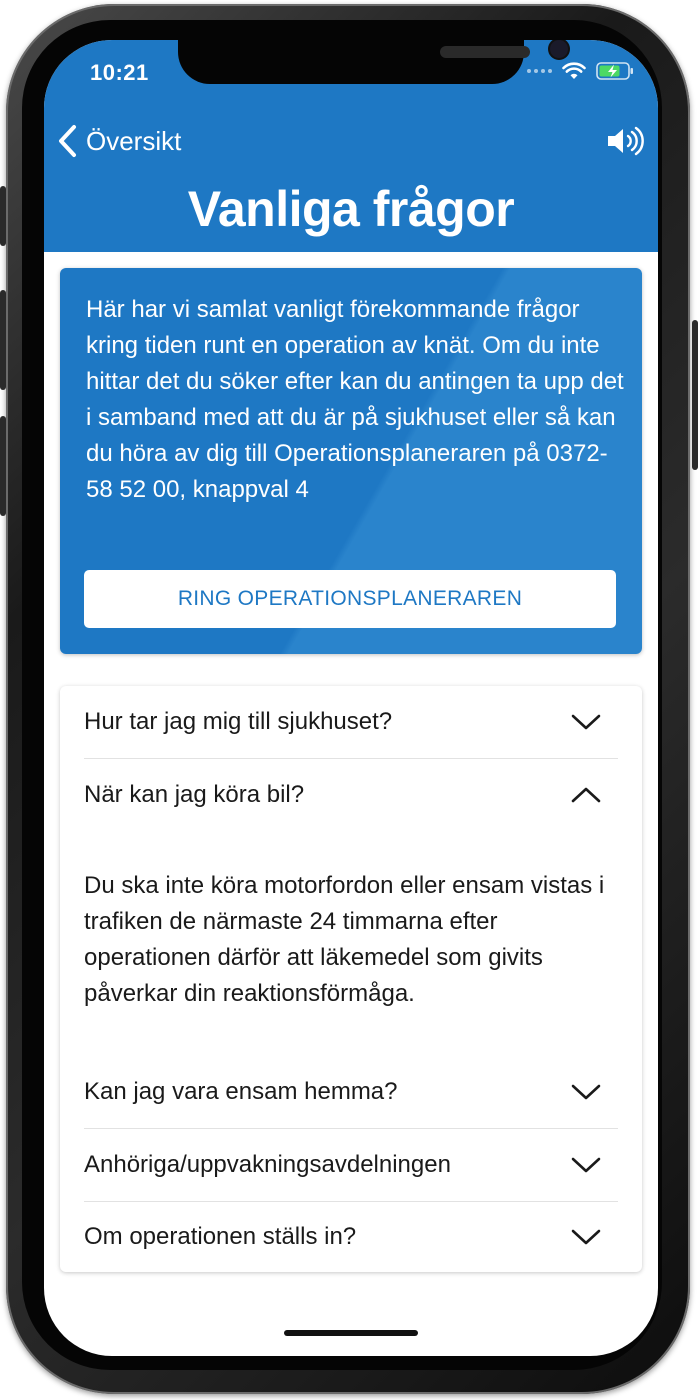  What do you see at coordinates (351, 1333) in the screenshot?
I see `home-indicator` at bounding box center [351, 1333].